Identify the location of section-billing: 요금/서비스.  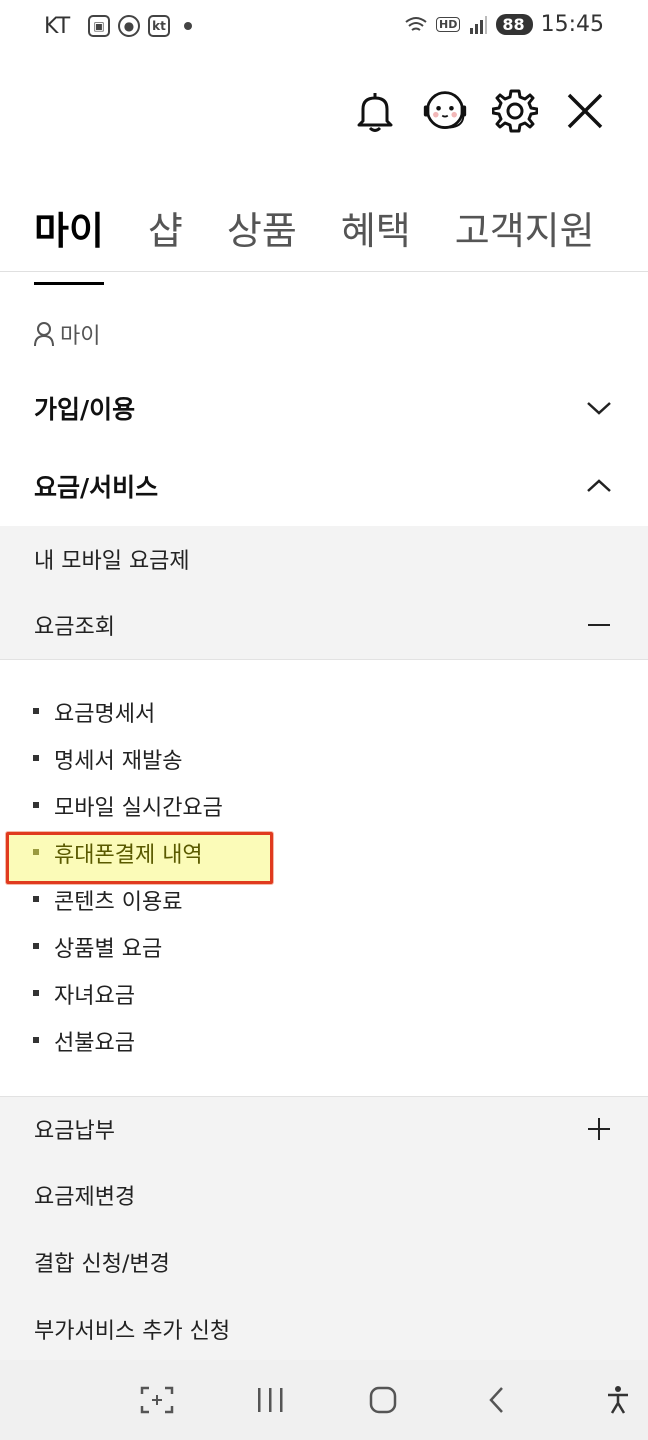
(324, 486).